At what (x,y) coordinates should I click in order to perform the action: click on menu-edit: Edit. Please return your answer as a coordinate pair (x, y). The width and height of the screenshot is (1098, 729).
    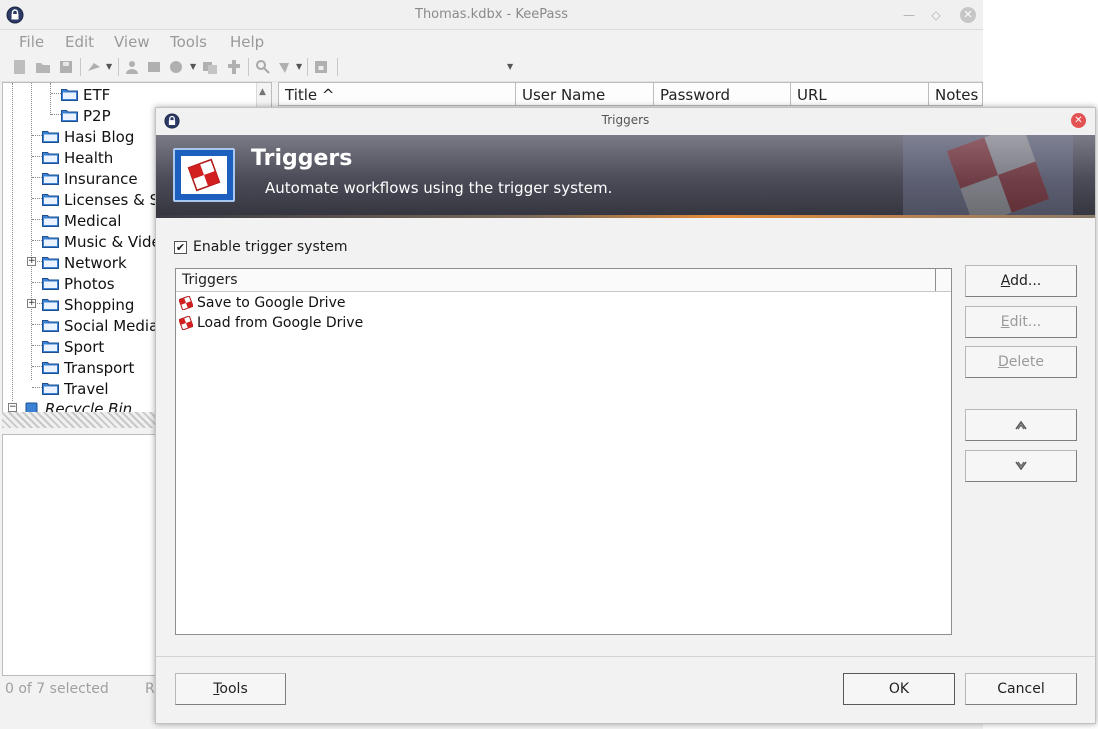
    Looking at the image, I should click on (79, 42).